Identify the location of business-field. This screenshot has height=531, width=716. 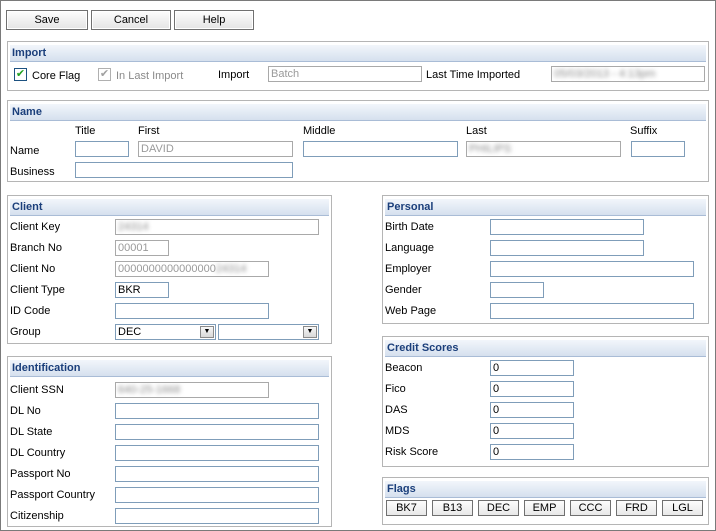
(184, 170).